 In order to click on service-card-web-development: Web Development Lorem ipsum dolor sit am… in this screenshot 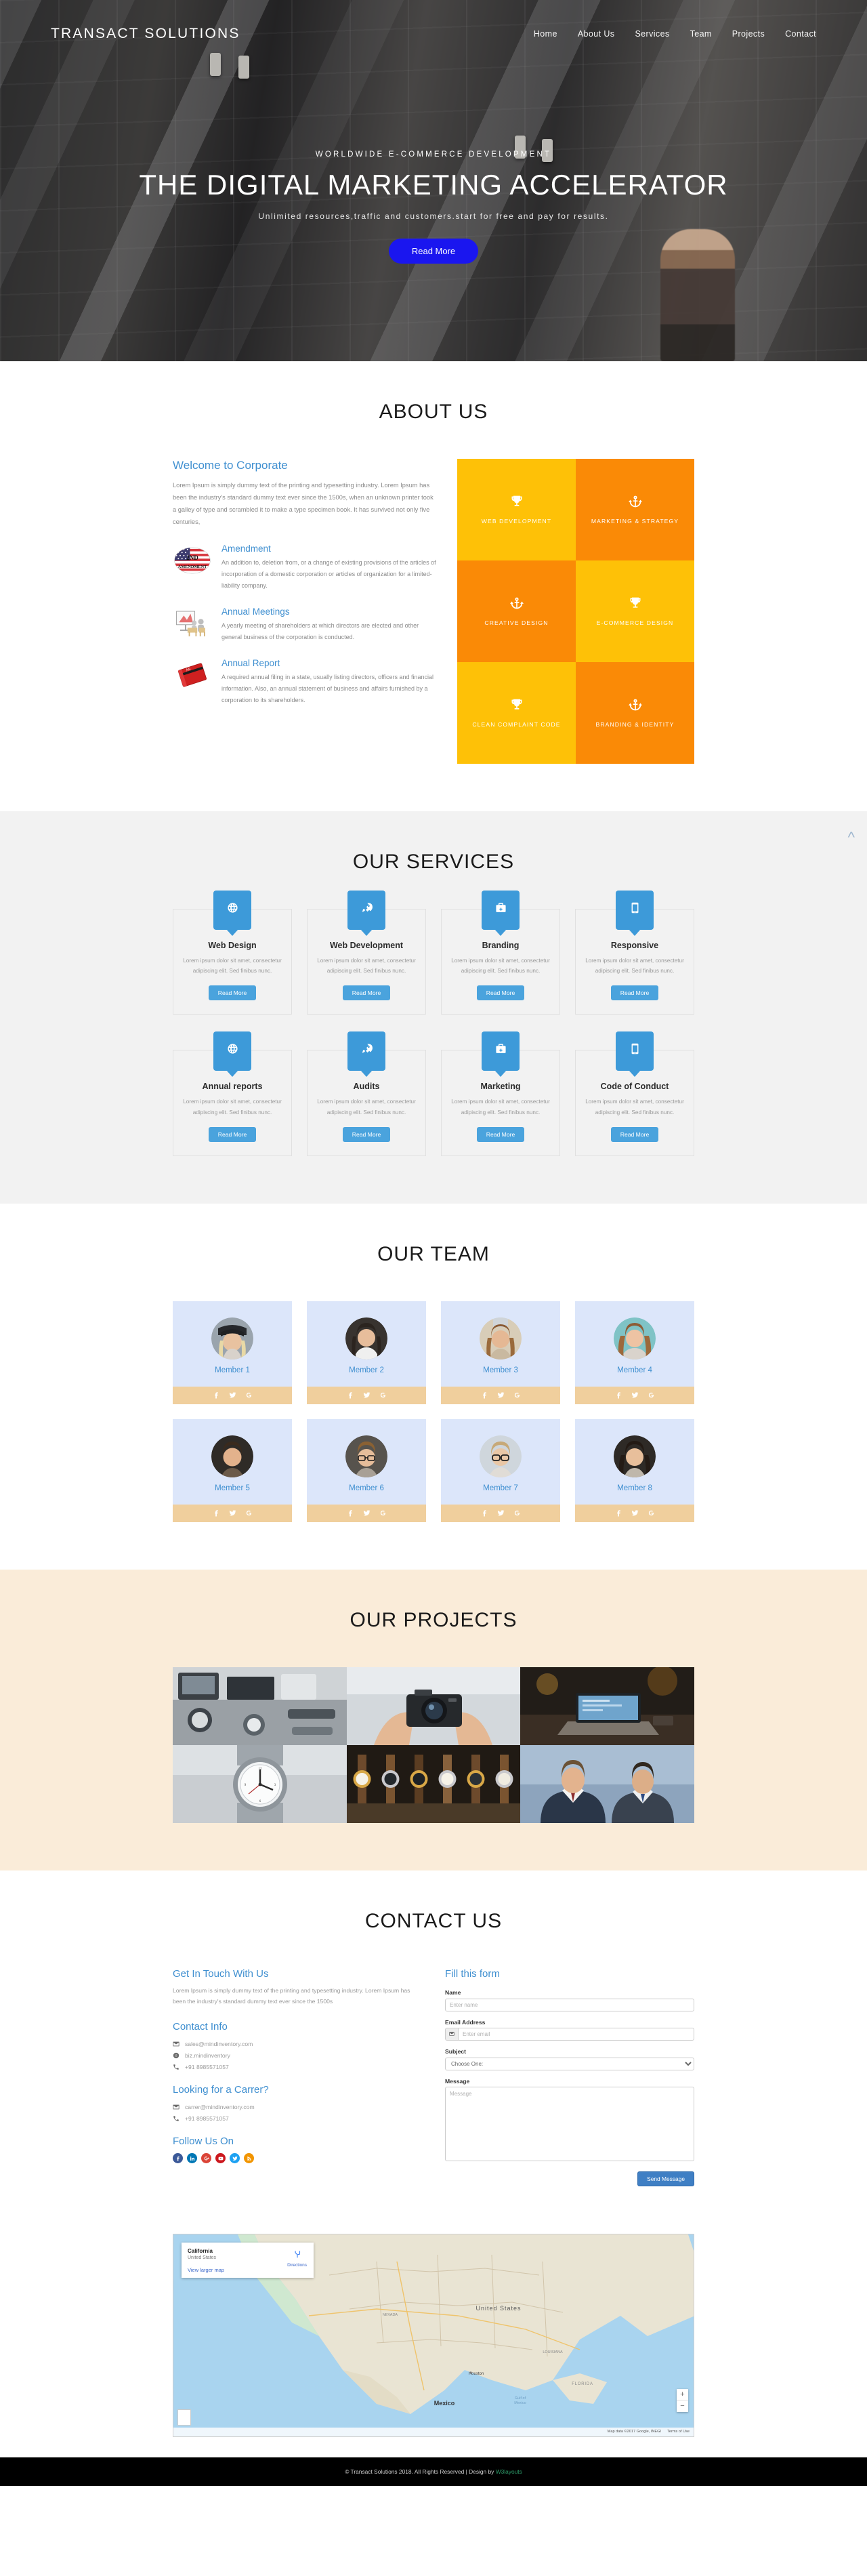, I will do `click(367, 953)`.